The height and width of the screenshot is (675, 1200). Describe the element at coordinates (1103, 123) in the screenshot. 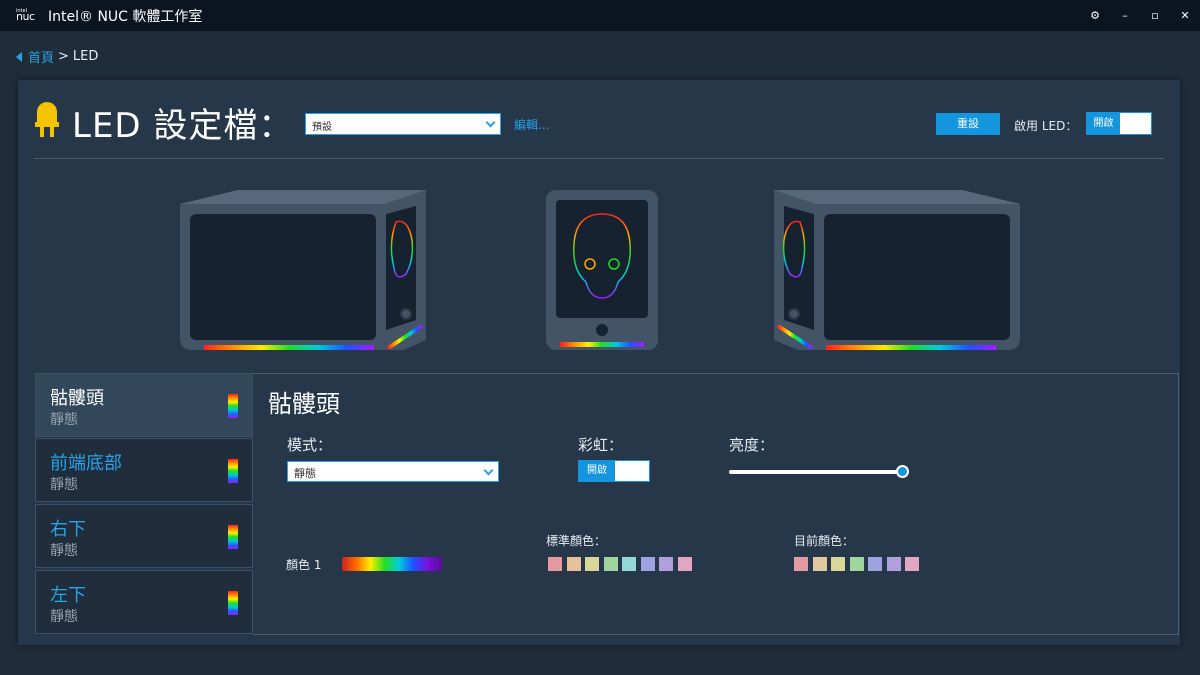

I see `enable-led-toggle-on: 開啟` at that location.